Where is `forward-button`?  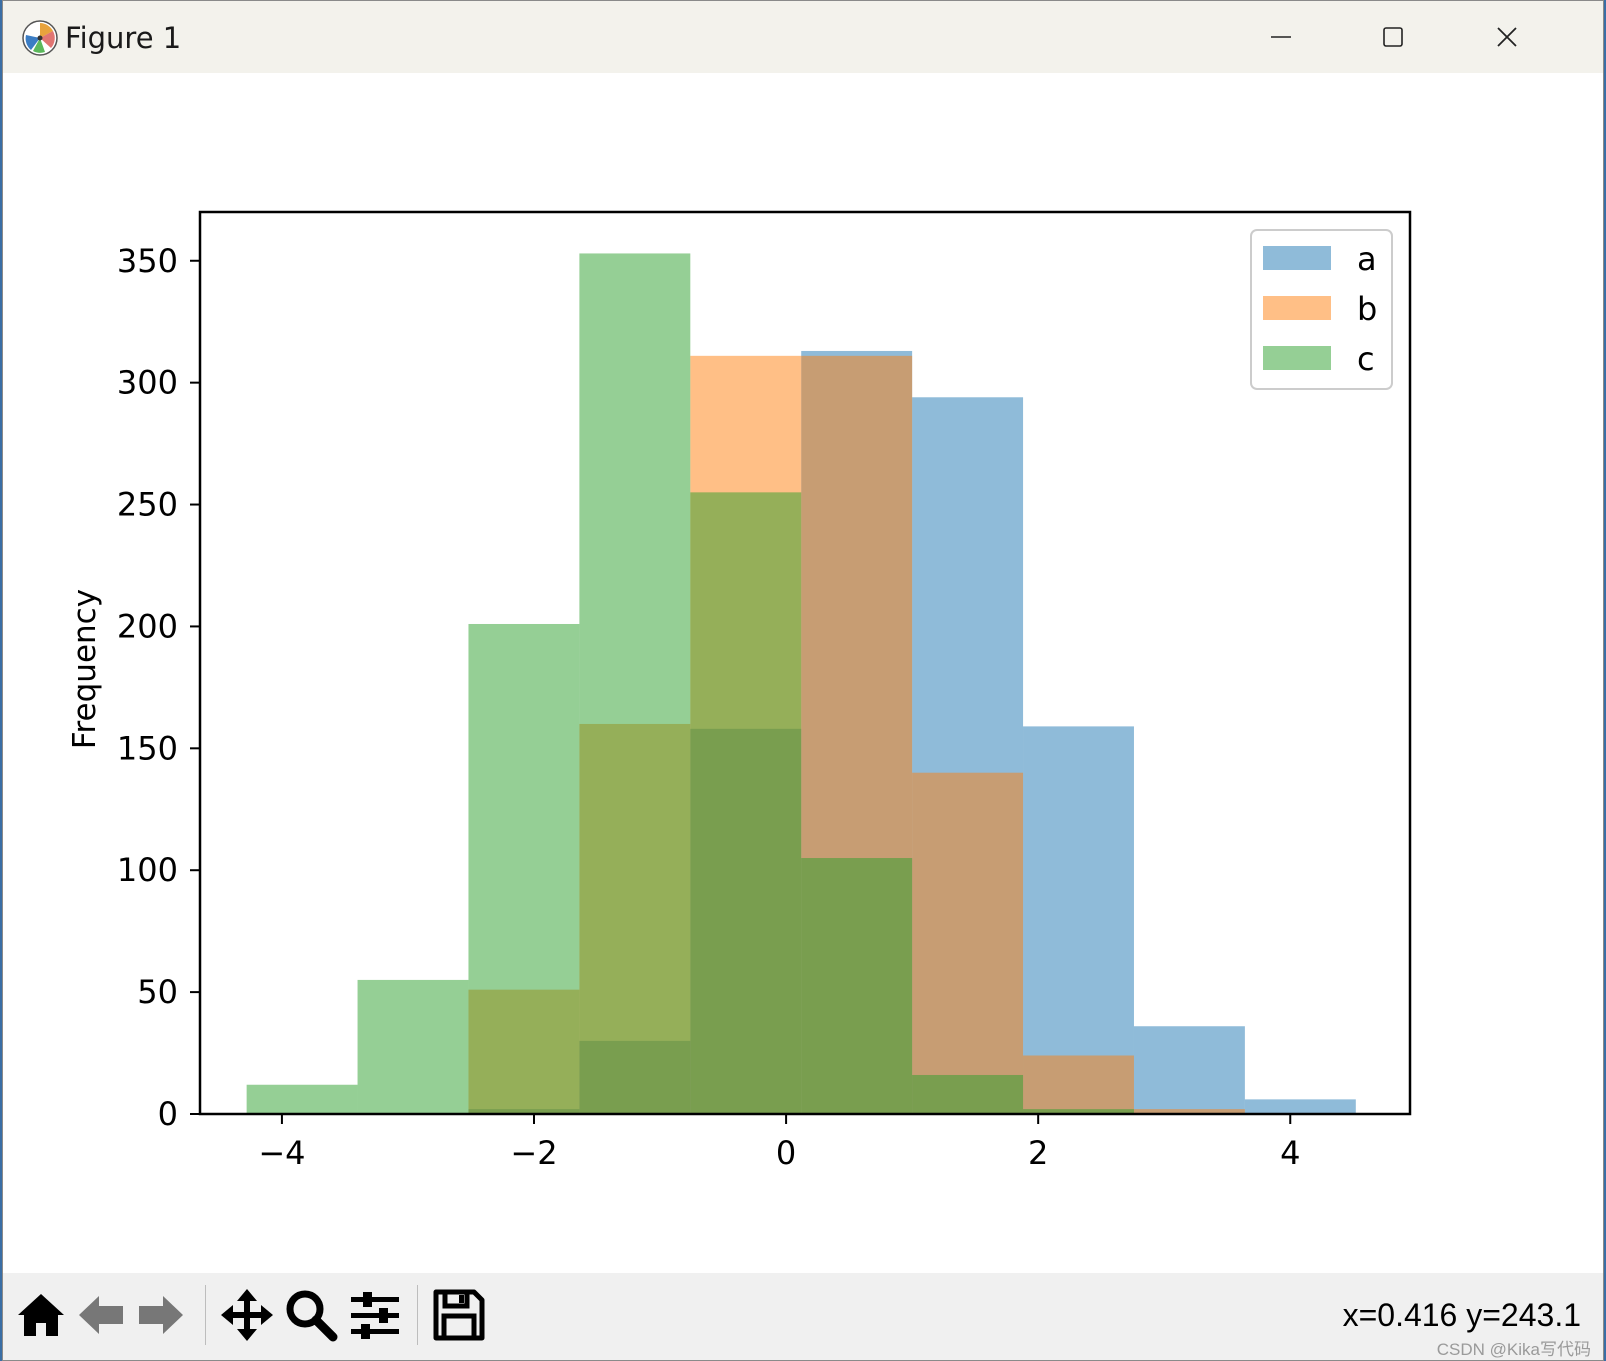 forward-button is located at coordinates (161, 1315).